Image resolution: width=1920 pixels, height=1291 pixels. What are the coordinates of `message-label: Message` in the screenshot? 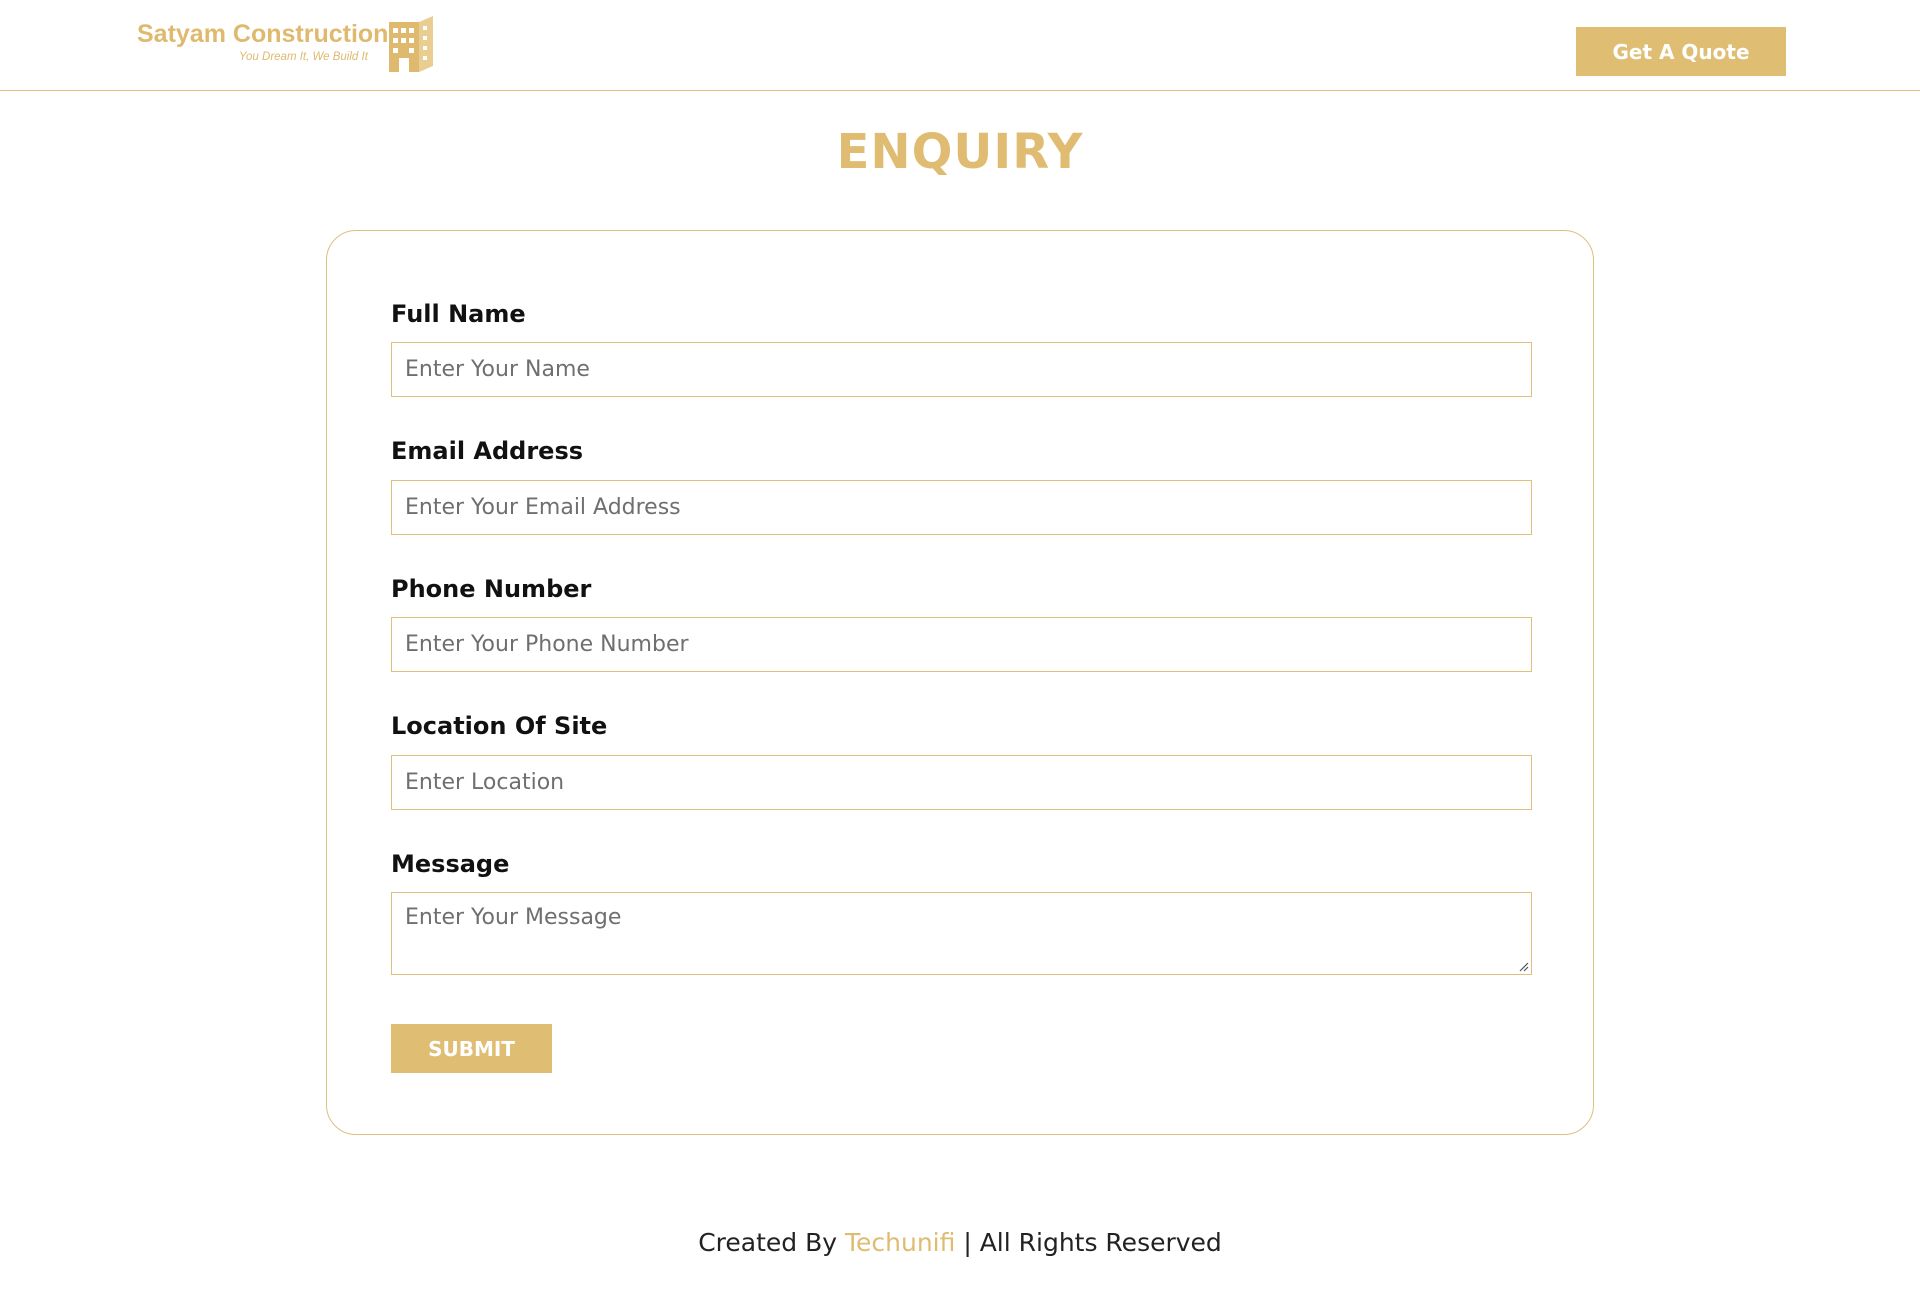 It's located at (450, 864).